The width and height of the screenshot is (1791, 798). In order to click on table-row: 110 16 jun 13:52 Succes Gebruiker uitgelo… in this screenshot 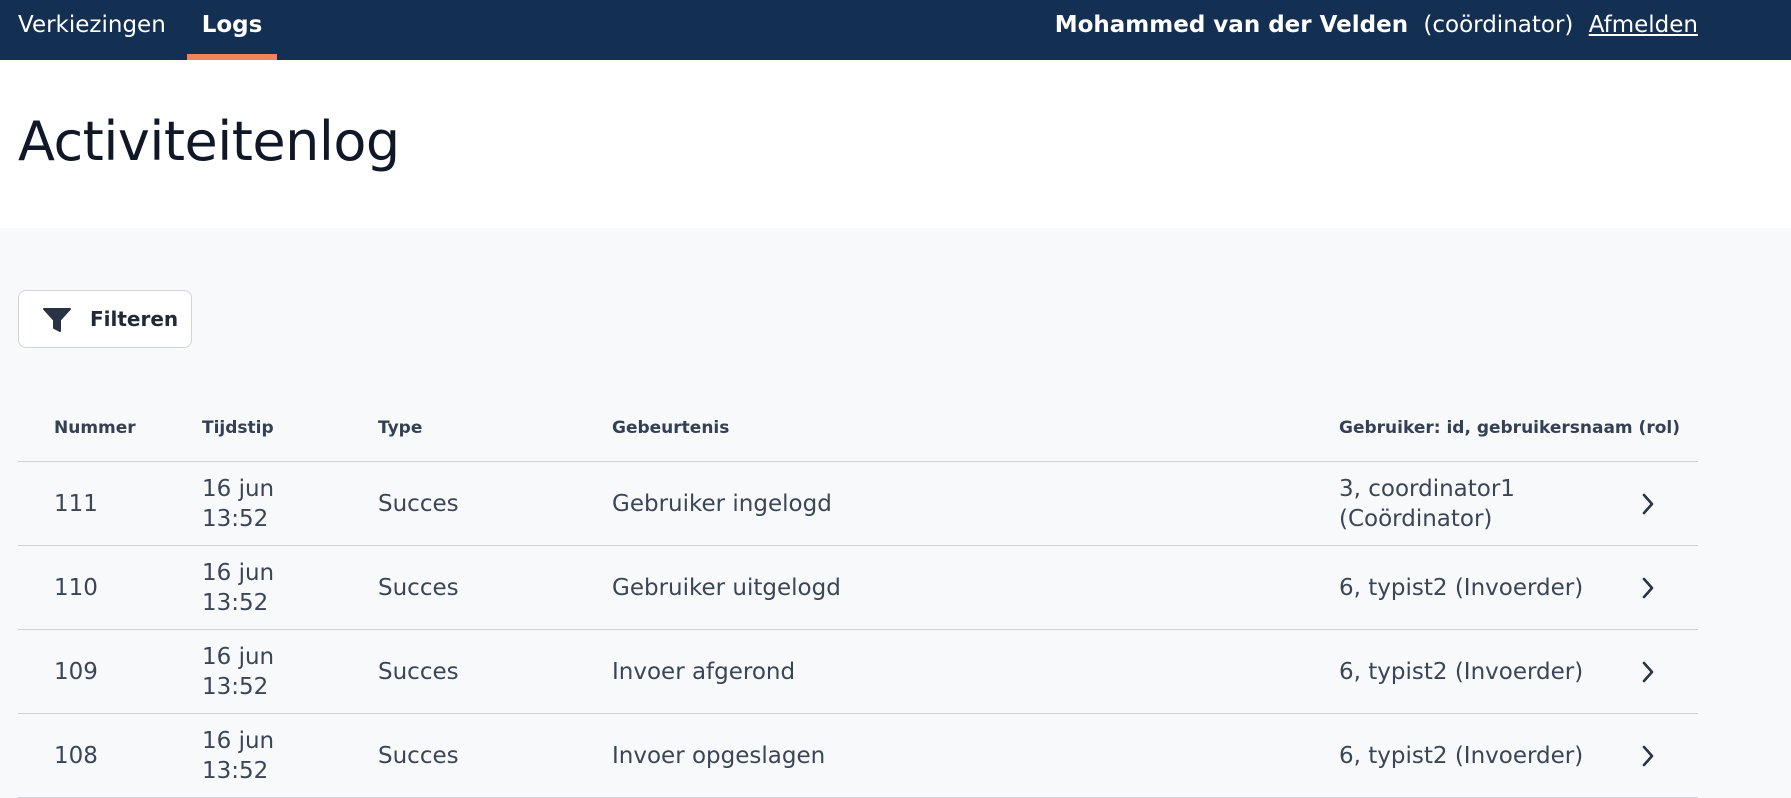, I will do `click(858, 588)`.